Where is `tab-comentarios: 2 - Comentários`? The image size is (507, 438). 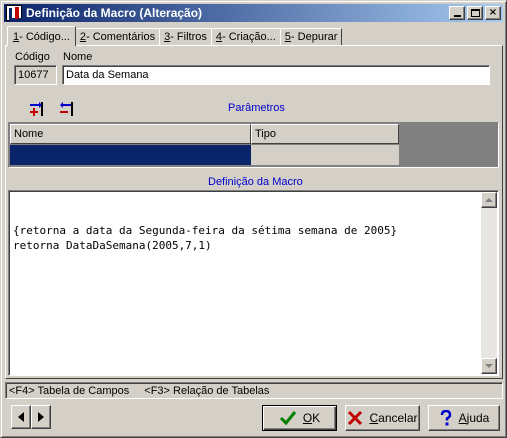 tab-comentarios: 2 - Comentários is located at coordinates (117, 36).